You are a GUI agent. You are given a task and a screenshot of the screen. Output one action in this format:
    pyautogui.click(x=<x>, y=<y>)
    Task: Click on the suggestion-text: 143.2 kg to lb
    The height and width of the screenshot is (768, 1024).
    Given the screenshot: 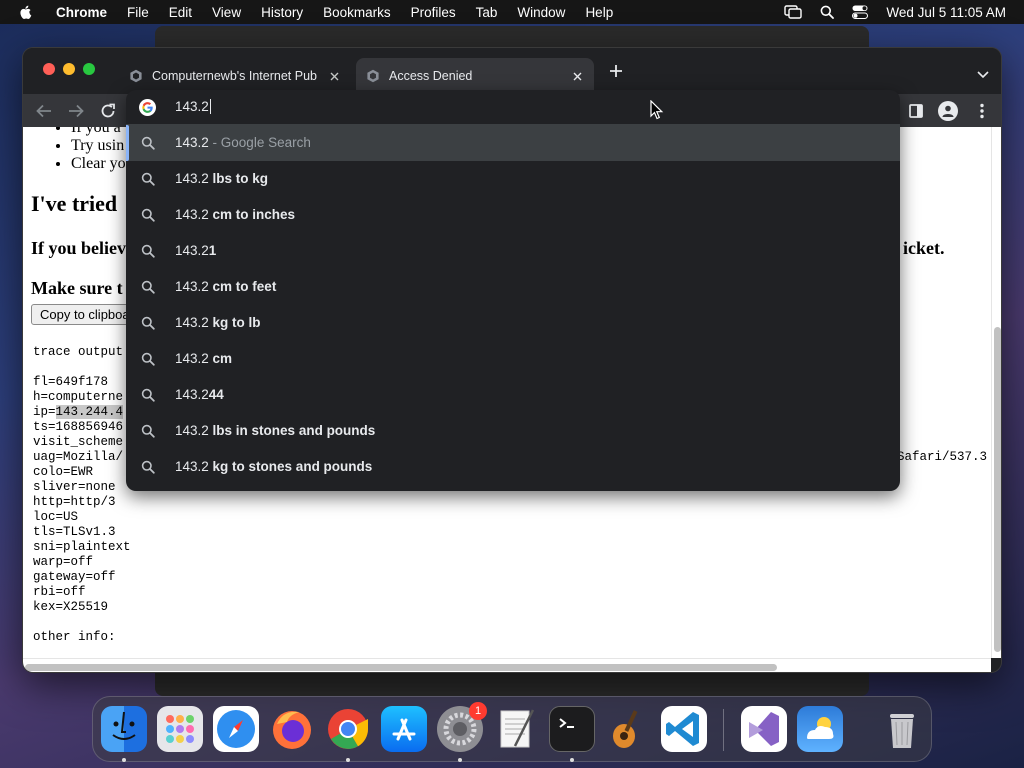 What is the action you would take?
    pyautogui.click(x=218, y=322)
    